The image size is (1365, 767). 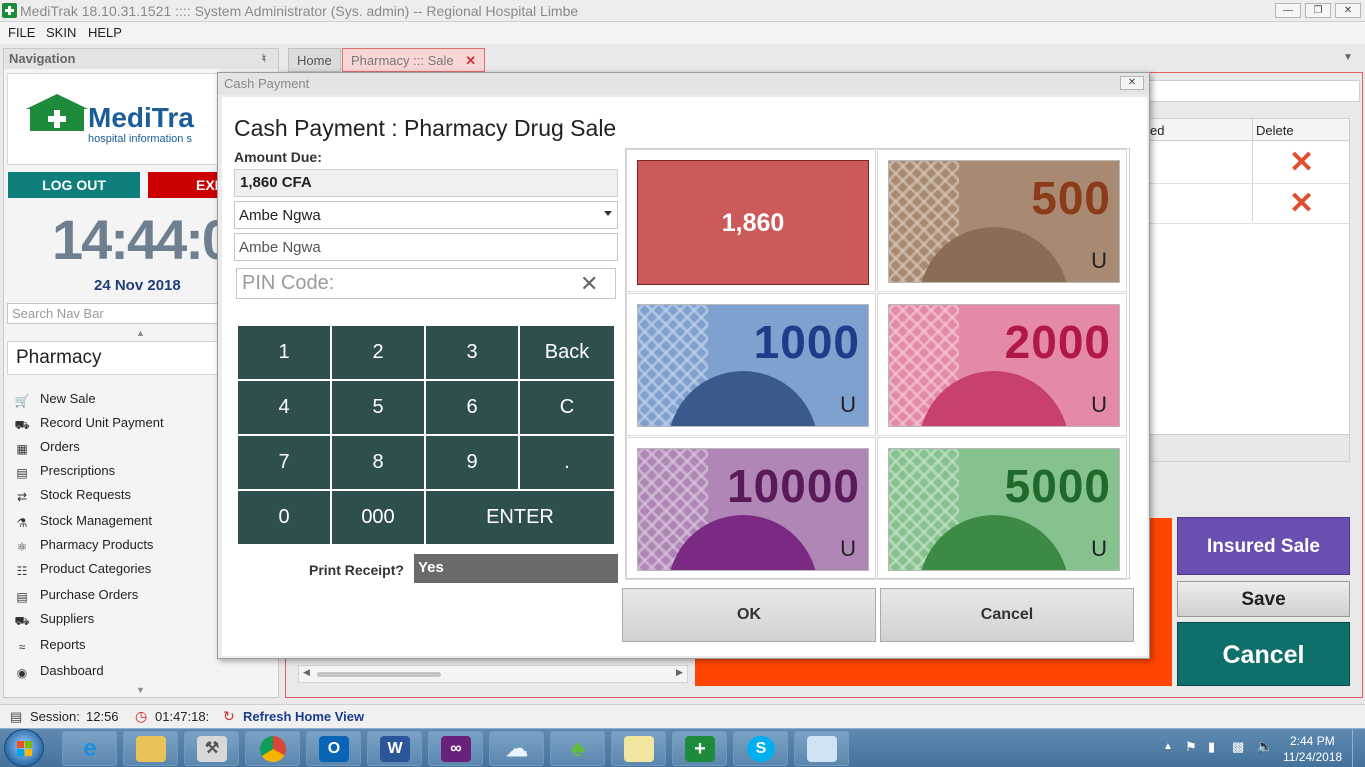 What do you see at coordinates (141, 117) in the screenshot?
I see `logo-text: MediTra` at bounding box center [141, 117].